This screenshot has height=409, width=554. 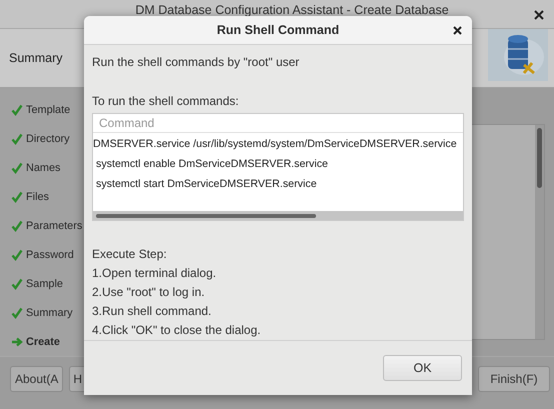 I want to click on step-instruction: 2.Use "root" to log in., so click(x=149, y=292).